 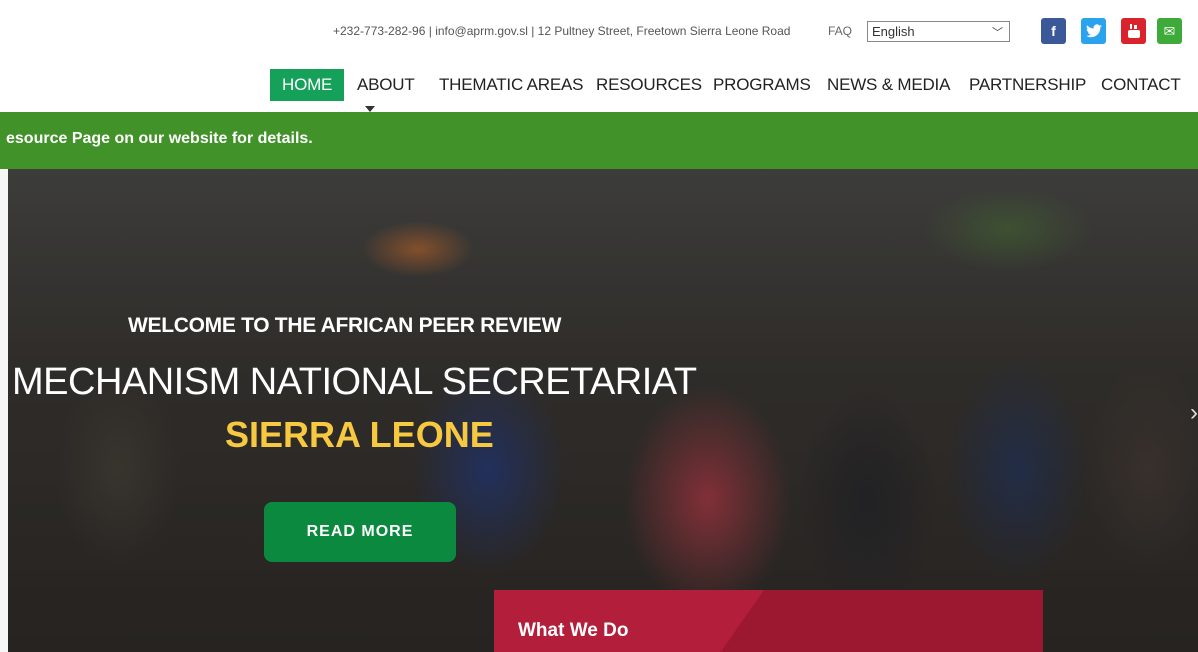 I want to click on nav-item-about: ABOUT, so click(x=386, y=85).